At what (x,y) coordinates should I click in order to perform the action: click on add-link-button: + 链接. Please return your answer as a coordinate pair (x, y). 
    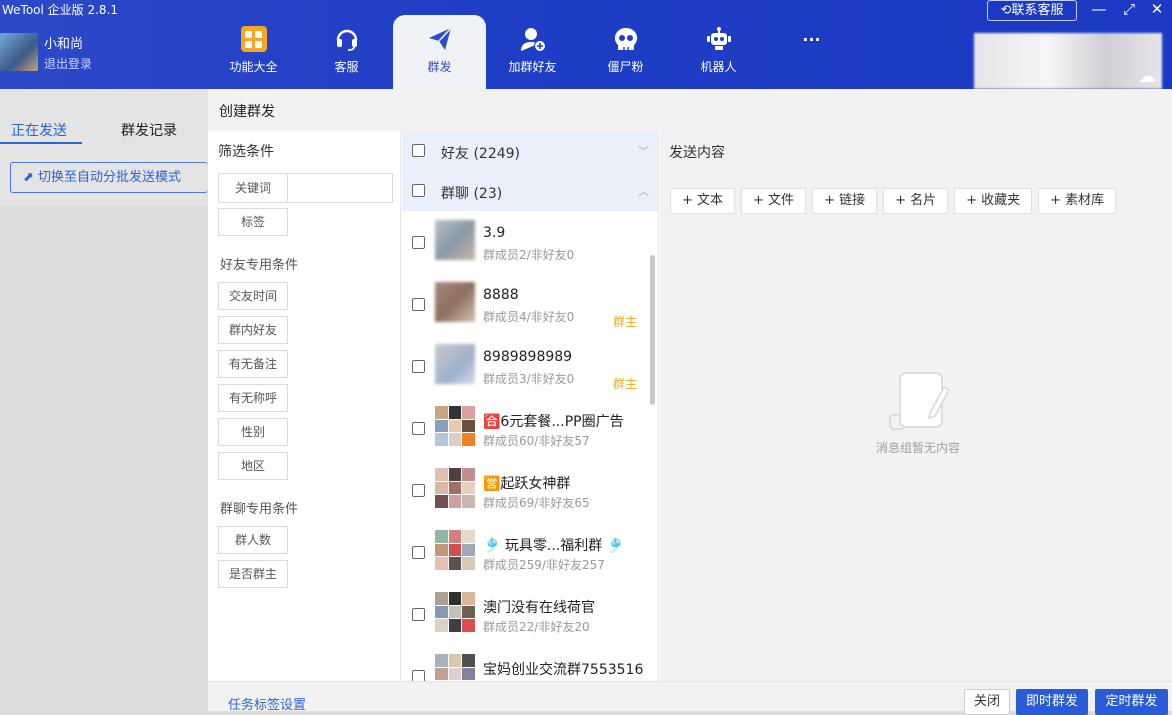
    Looking at the image, I should click on (845, 201).